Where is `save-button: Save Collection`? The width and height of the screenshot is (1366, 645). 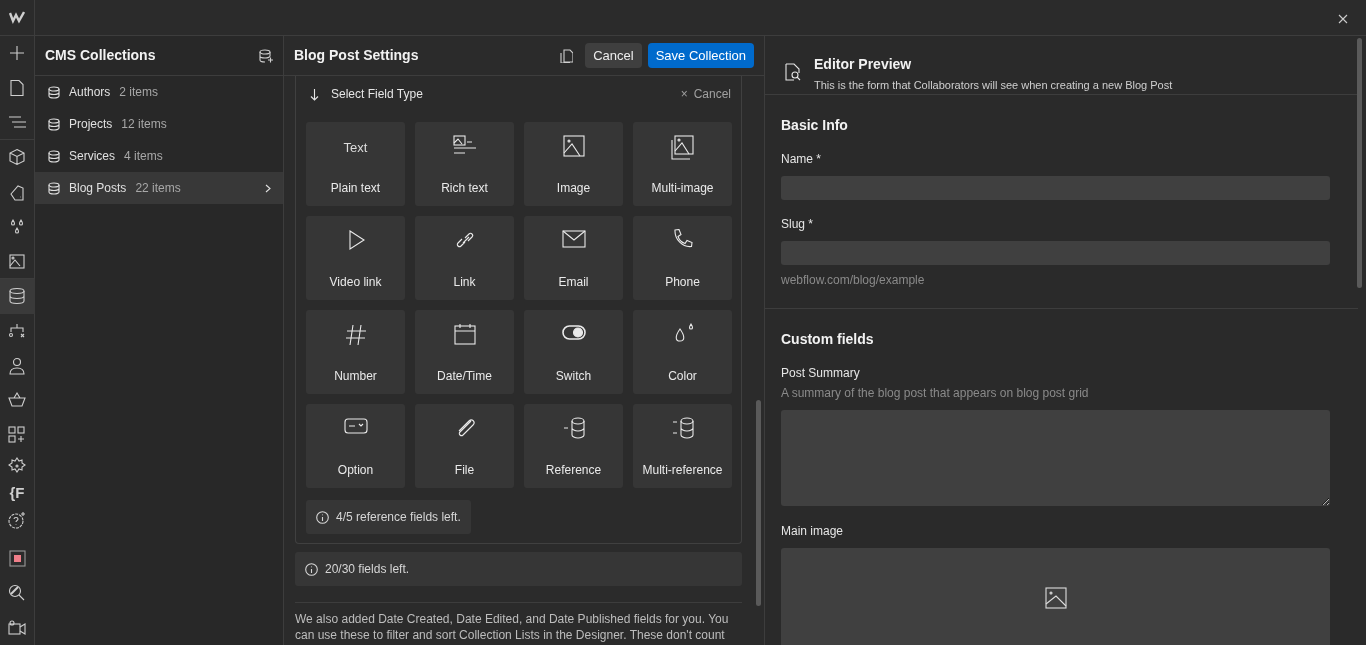 save-button: Save Collection is located at coordinates (700, 55).